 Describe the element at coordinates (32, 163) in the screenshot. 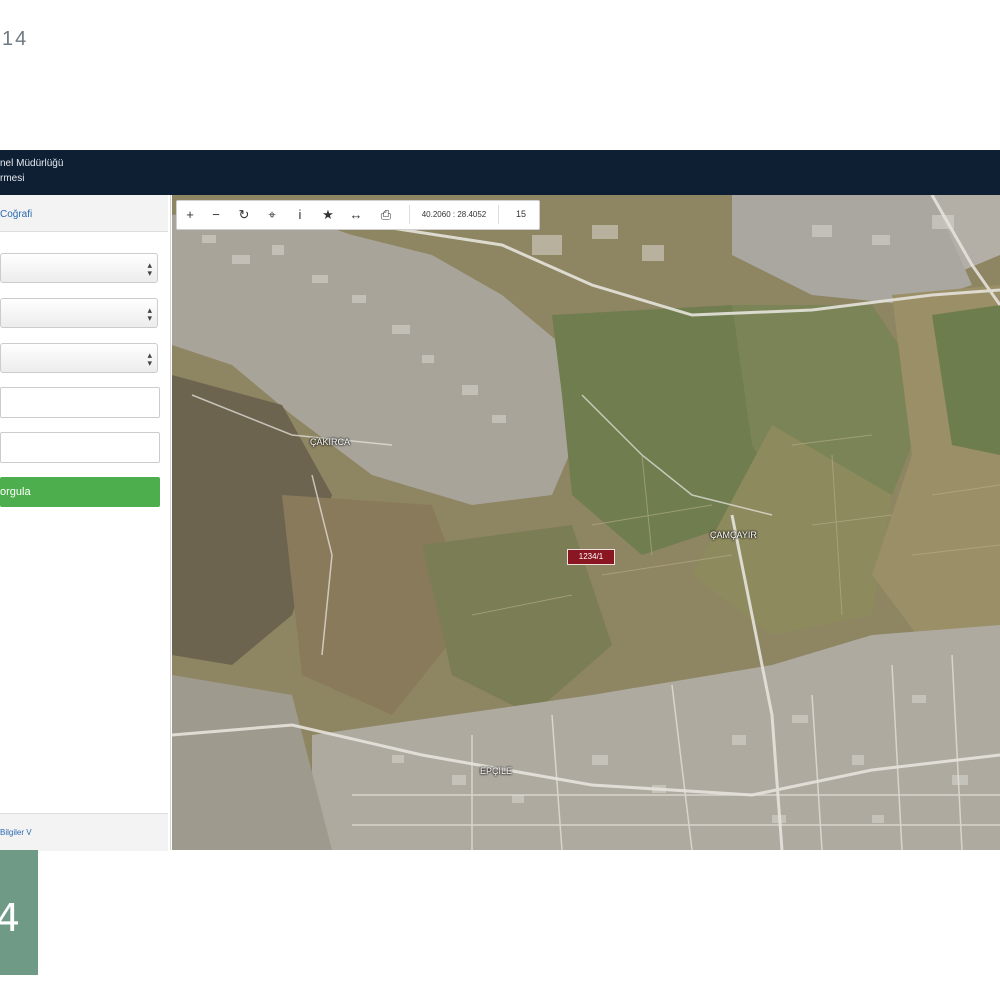

I see `header-title-line1: nel Müdürlüğü` at that location.